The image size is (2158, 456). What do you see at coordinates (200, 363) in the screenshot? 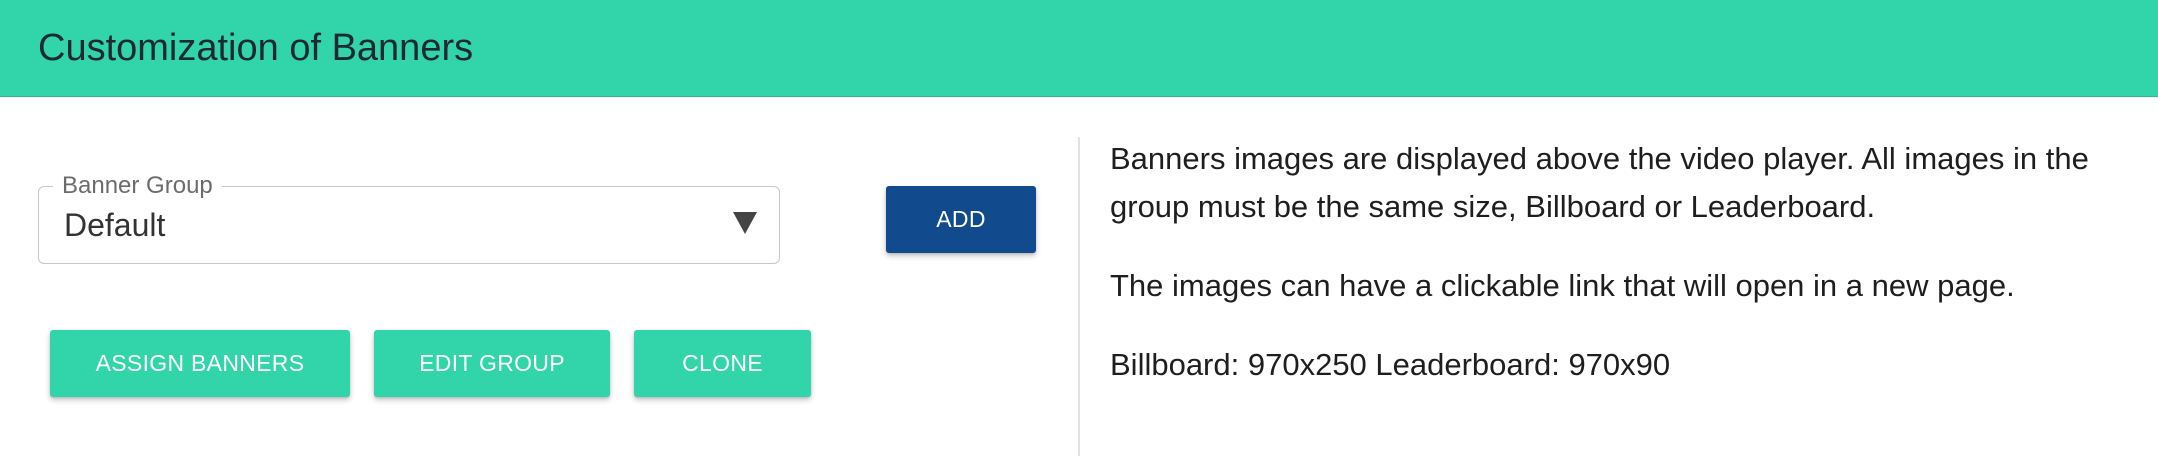
I see `assign-banners-button: ASSIGN BANNERS` at bounding box center [200, 363].